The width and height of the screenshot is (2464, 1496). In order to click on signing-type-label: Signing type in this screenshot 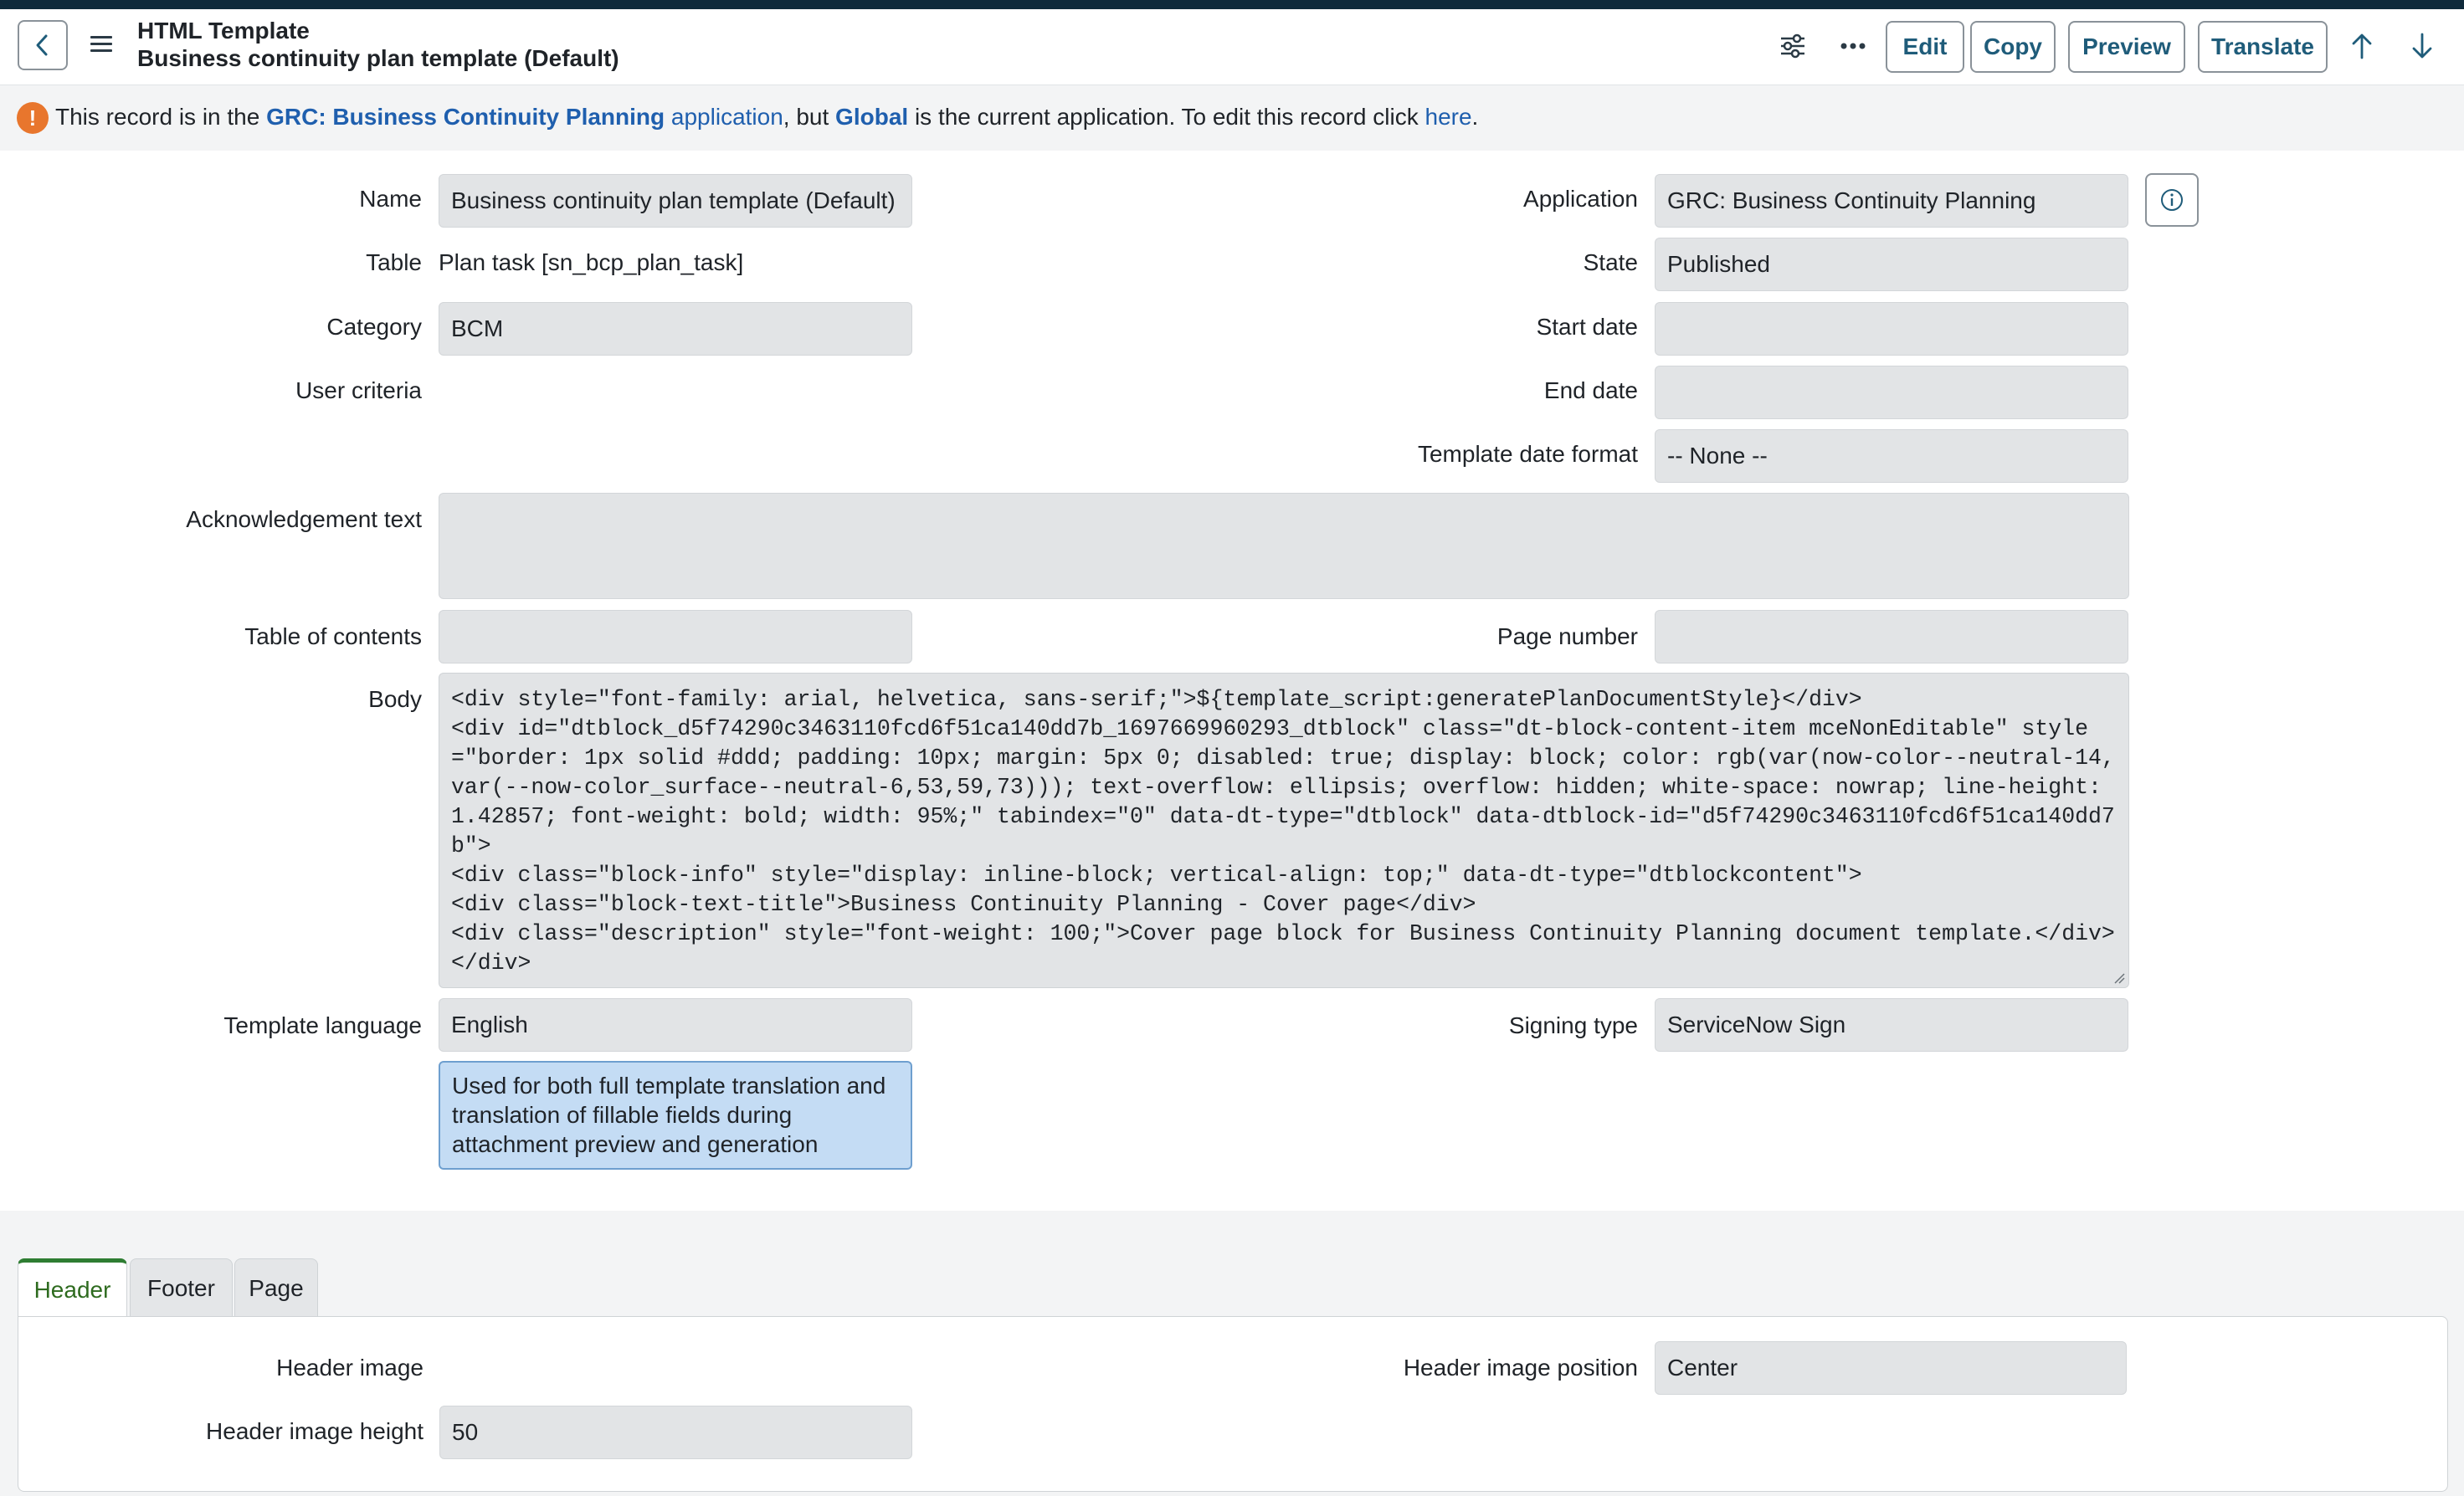, I will do `click(1573, 1025)`.